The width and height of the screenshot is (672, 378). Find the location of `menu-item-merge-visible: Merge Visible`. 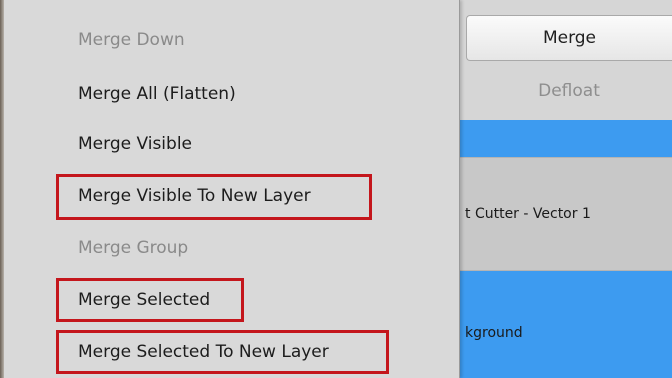

menu-item-merge-visible: Merge Visible is located at coordinates (135, 144).